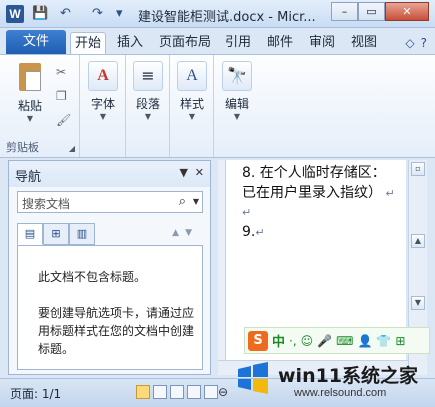  What do you see at coordinates (194, 392) in the screenshot?
I see `outline-view-icon` at bounding box center [194, 392].